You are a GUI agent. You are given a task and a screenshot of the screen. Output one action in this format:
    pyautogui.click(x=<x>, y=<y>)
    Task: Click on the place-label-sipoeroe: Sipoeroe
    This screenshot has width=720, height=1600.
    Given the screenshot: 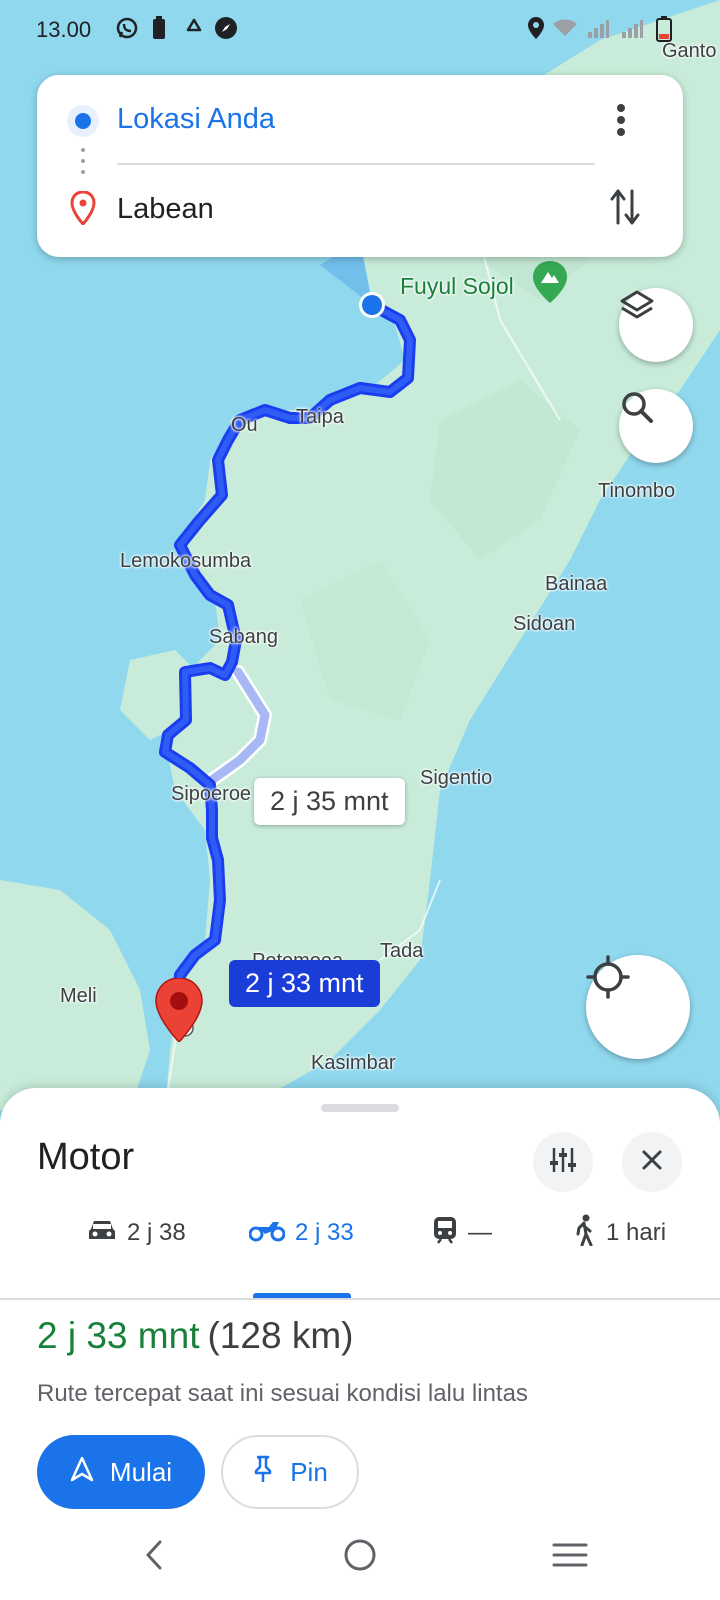 What is the action you would take?
    pyautogui.click(x=211, y=794)
    